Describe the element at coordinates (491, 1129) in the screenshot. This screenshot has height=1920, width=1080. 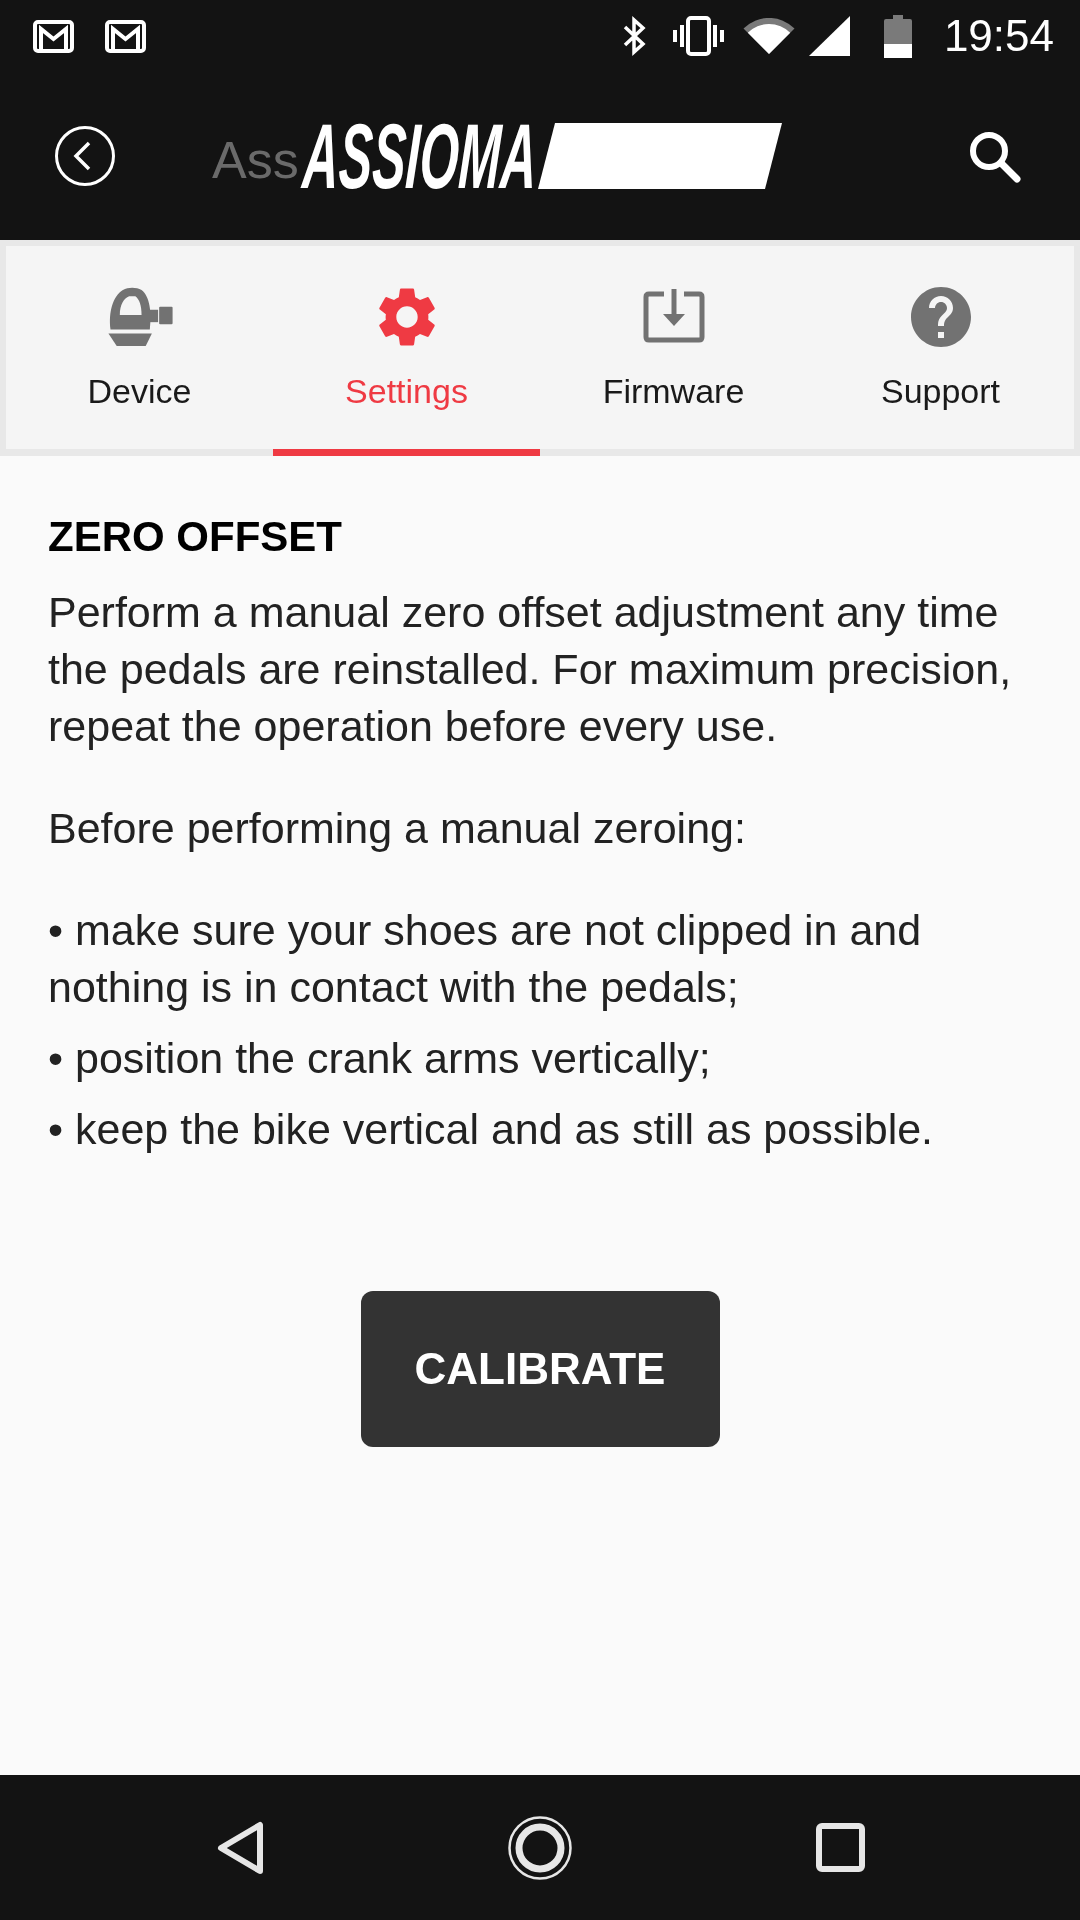
I see `bullet-item: • keep the bike vertical and as still as possible.` at that location.